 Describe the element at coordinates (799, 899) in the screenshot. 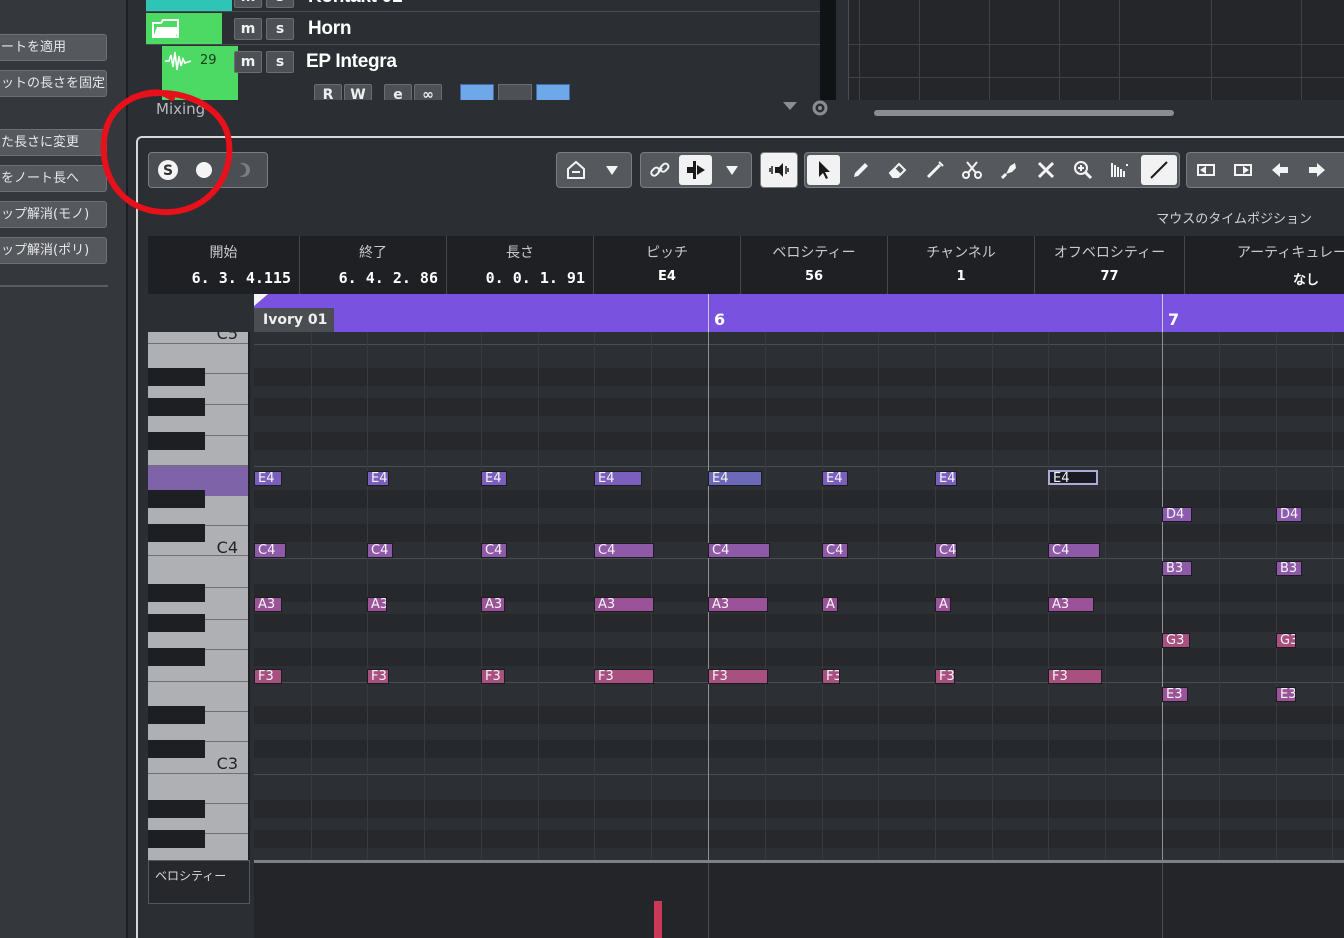

I see `velocity-lane` at that location.